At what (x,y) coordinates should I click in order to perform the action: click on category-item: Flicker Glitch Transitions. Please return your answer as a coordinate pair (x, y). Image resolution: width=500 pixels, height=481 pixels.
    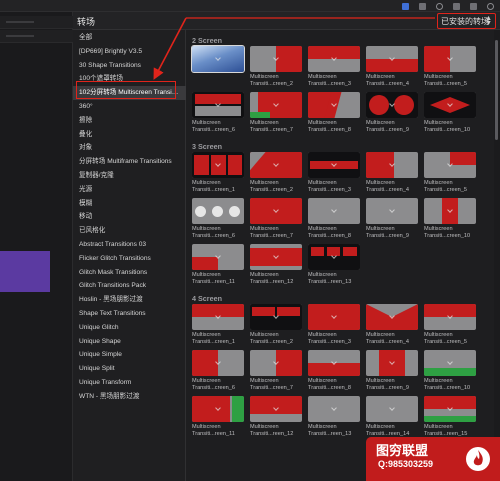
    Looking at the image, I should click on (129, 259).